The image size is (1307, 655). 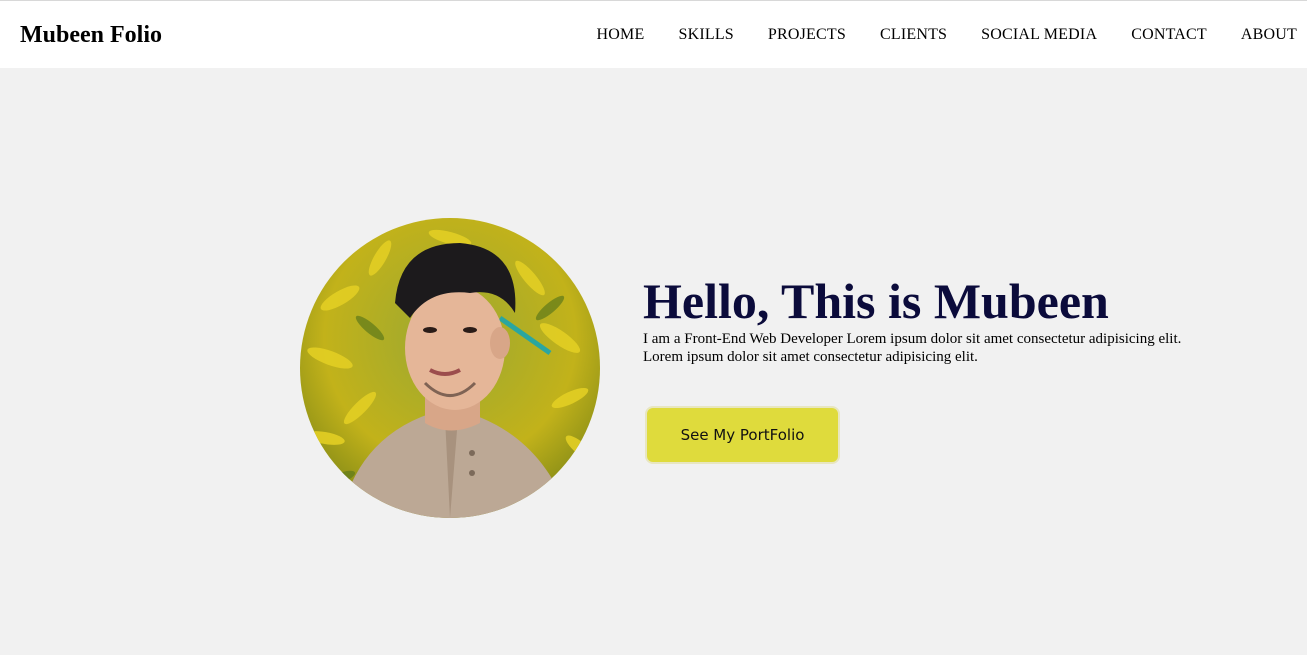 What do you see at coordinates (913, 35) in the screenshot?
I see `nav-link-clients: CLIENTS` at bounding box center [913, 35].